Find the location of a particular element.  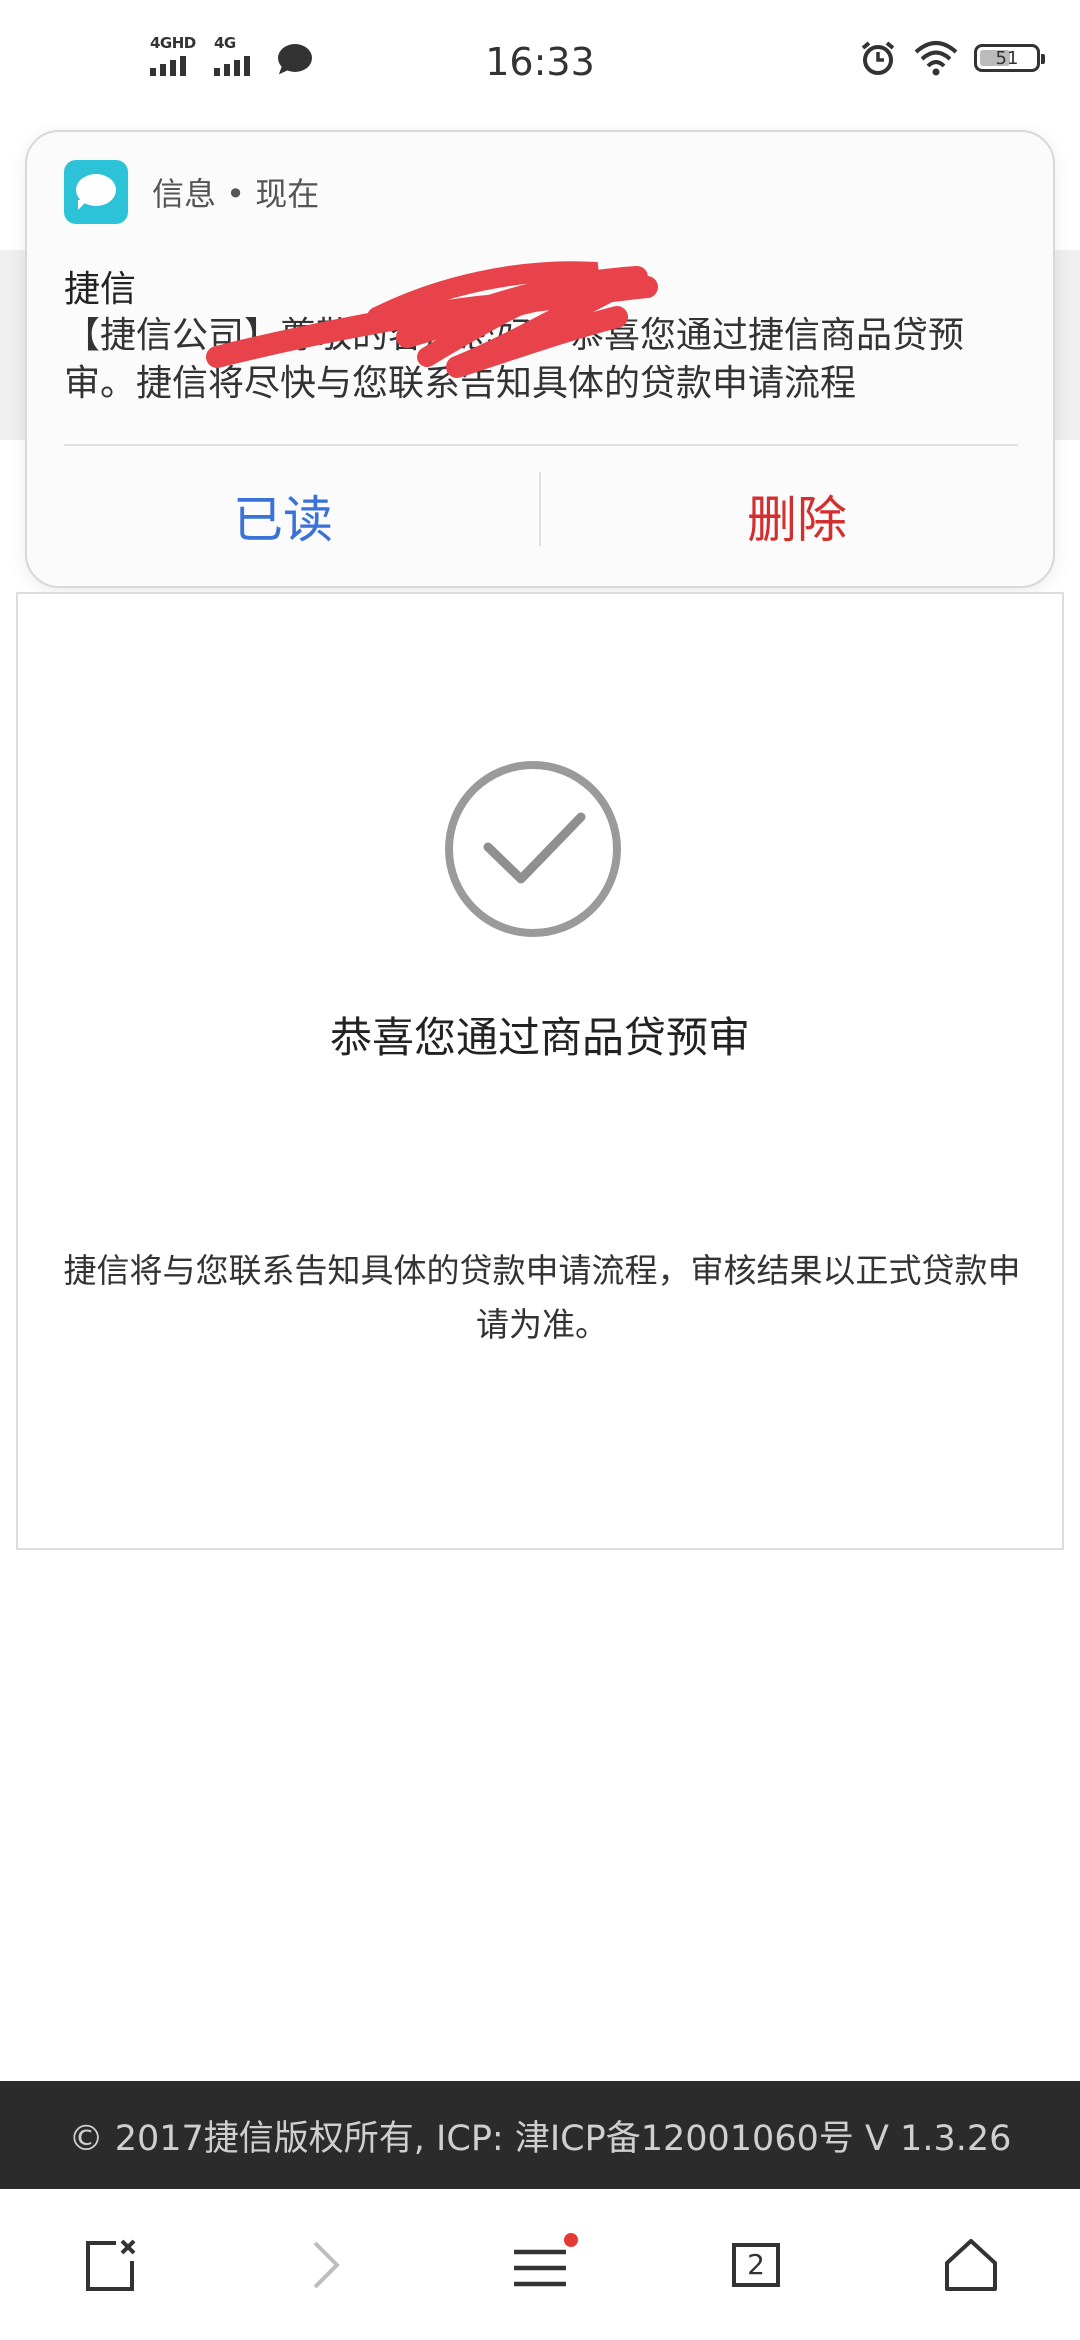

home-button is located at coordinates (971, 2264).